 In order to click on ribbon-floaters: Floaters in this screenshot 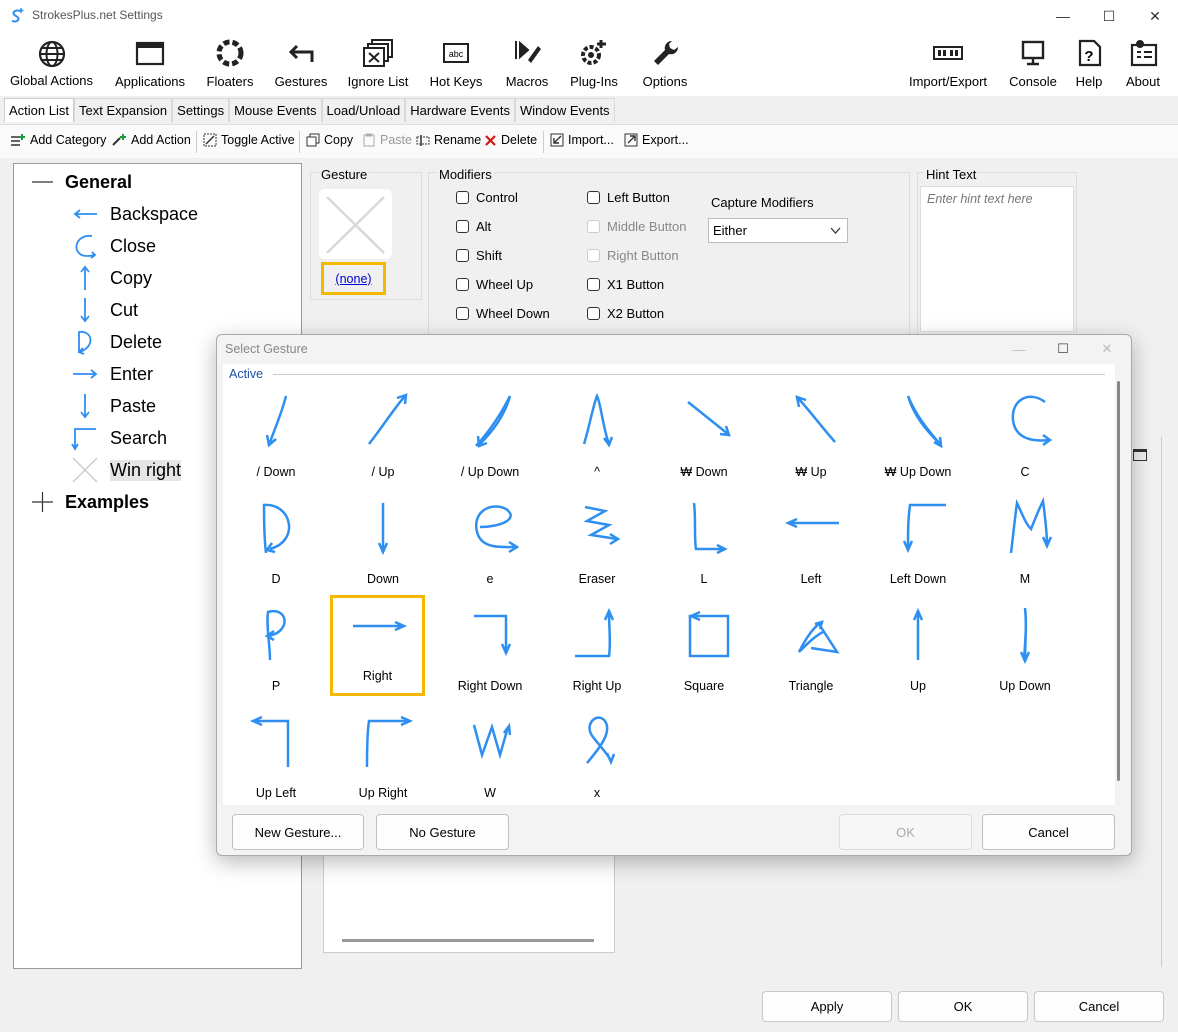, I will do `click(230, 63)`.